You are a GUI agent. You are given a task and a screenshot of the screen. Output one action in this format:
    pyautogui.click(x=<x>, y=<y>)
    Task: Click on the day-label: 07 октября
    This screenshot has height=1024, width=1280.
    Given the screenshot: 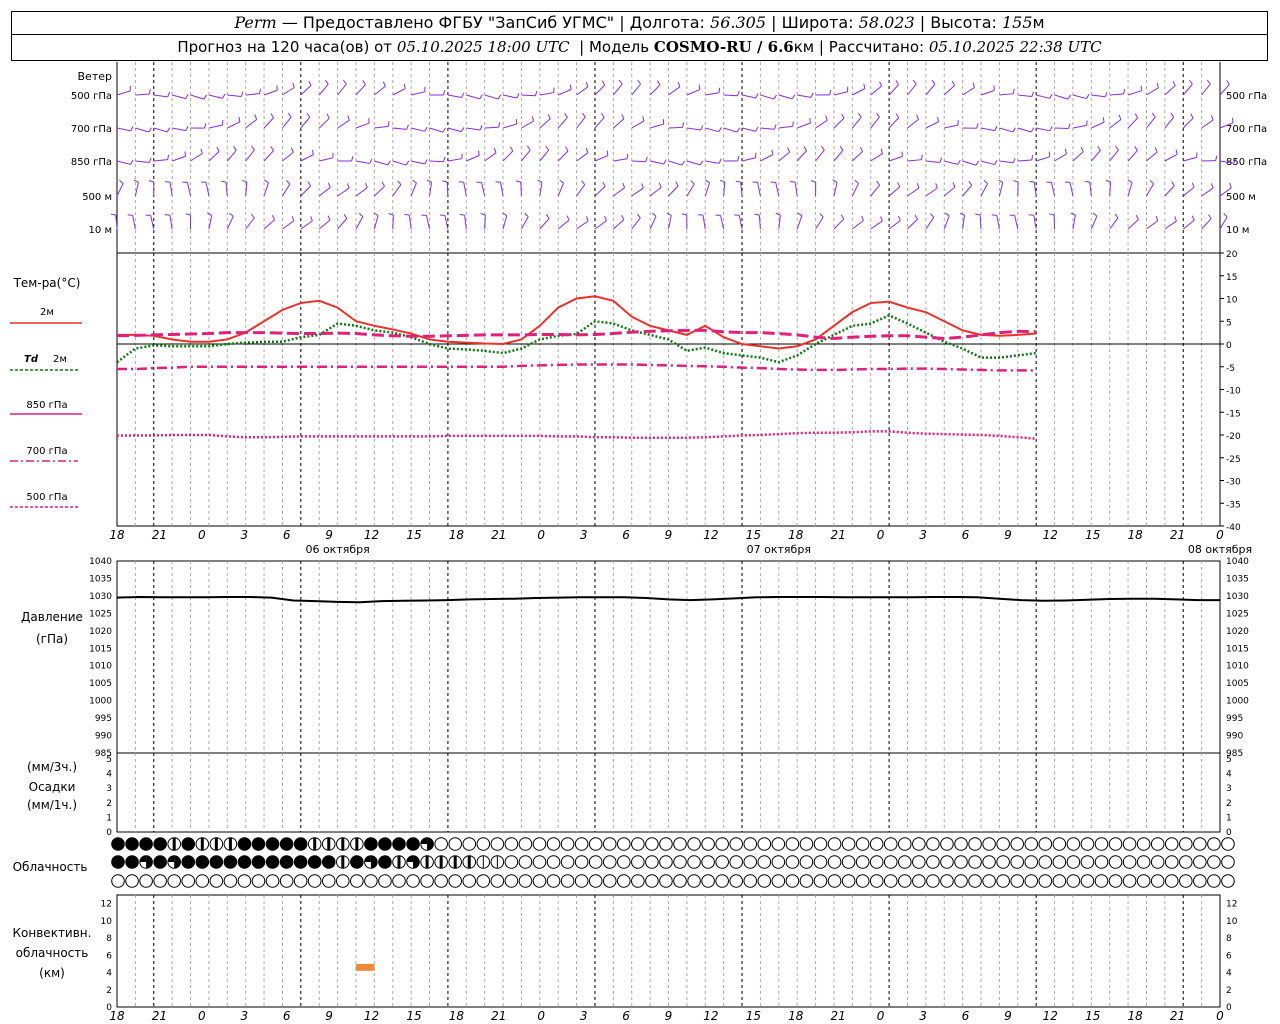 What is the action you would take?
    pyautogui.click(x=779, y=549)
    